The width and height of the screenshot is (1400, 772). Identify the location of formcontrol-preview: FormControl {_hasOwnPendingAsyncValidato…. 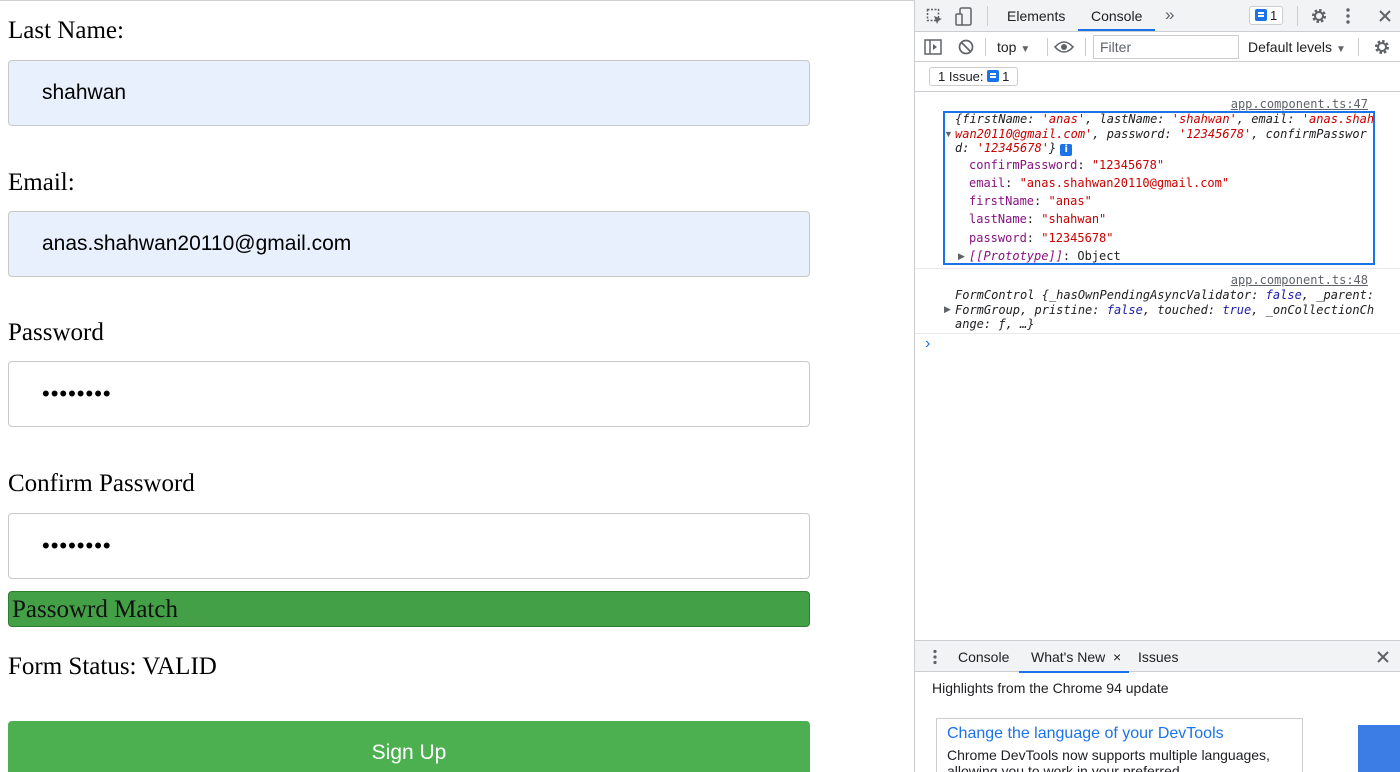
(1165, 310).